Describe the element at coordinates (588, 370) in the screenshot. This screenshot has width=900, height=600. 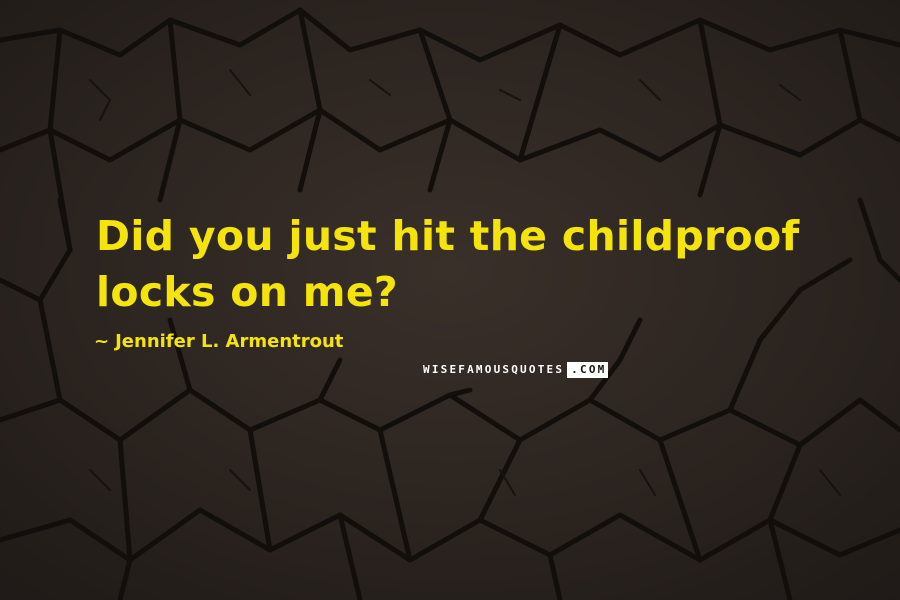
I see `watermark-tld-text: .COM` at that location.